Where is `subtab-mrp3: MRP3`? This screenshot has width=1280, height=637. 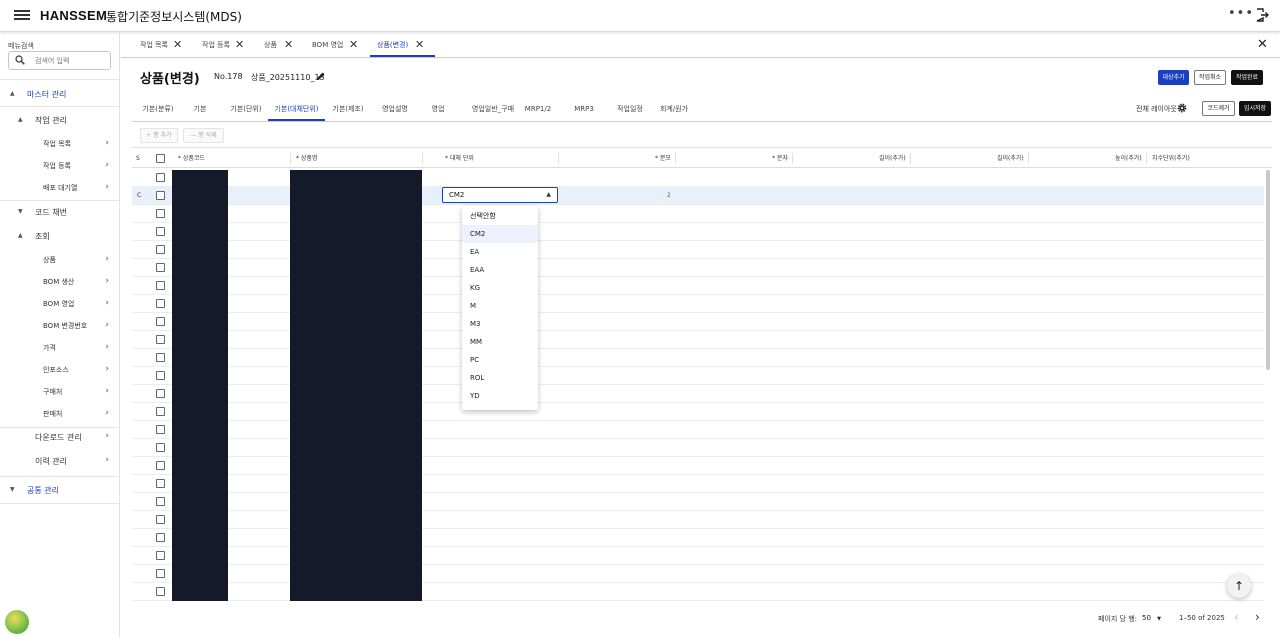
subtab-mrp3: MRP3 is located at coordinates (584, 109).